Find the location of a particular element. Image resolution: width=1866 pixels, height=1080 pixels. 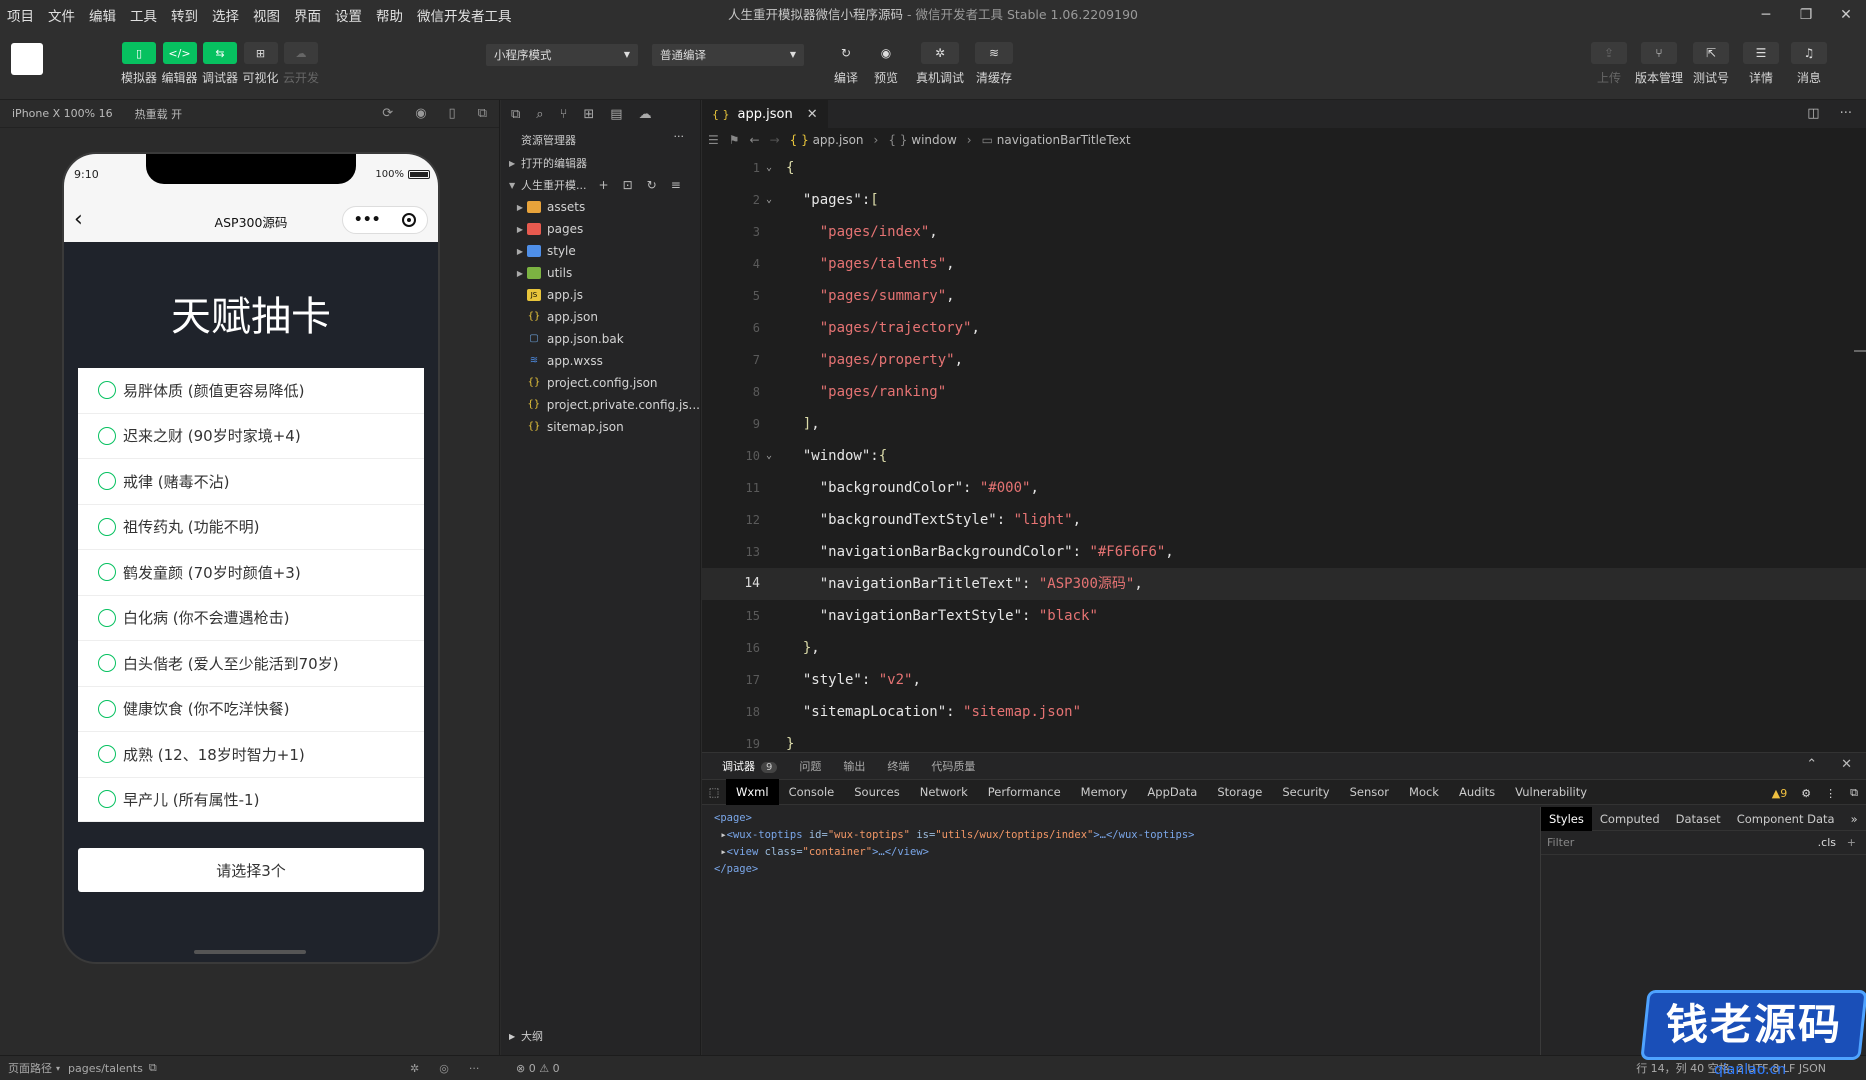

project-section: ▼ 人生重开模... + ⊡ ↻ ≡ is located at coordinates (600, 185).